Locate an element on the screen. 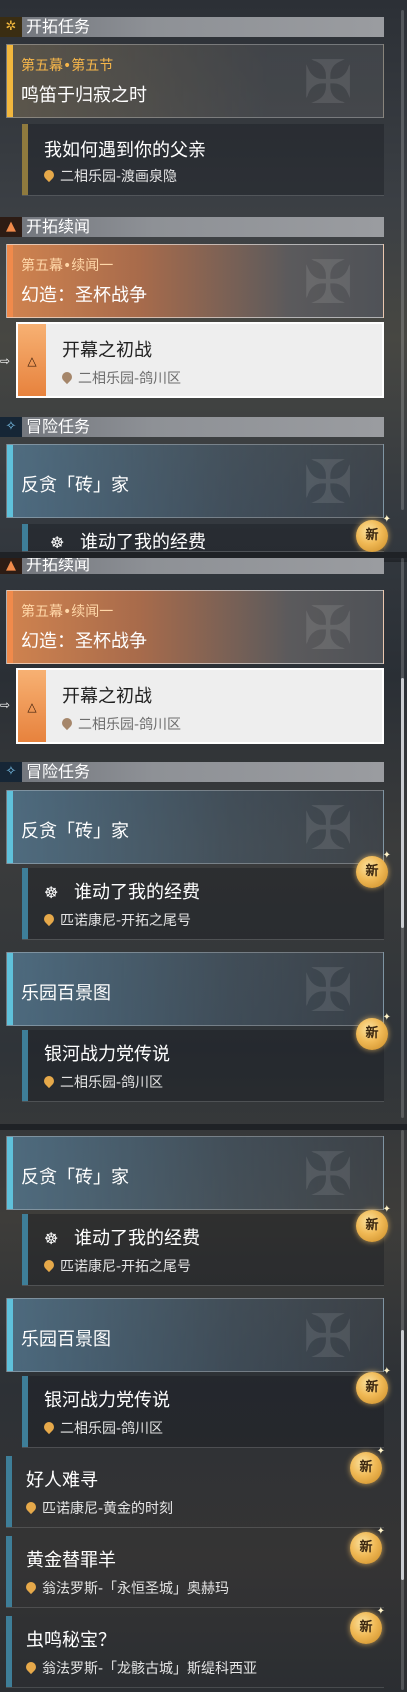 This screenshot has height=1692, width=407. diamond-icon: ✧ is located at coordinates (11, 427).